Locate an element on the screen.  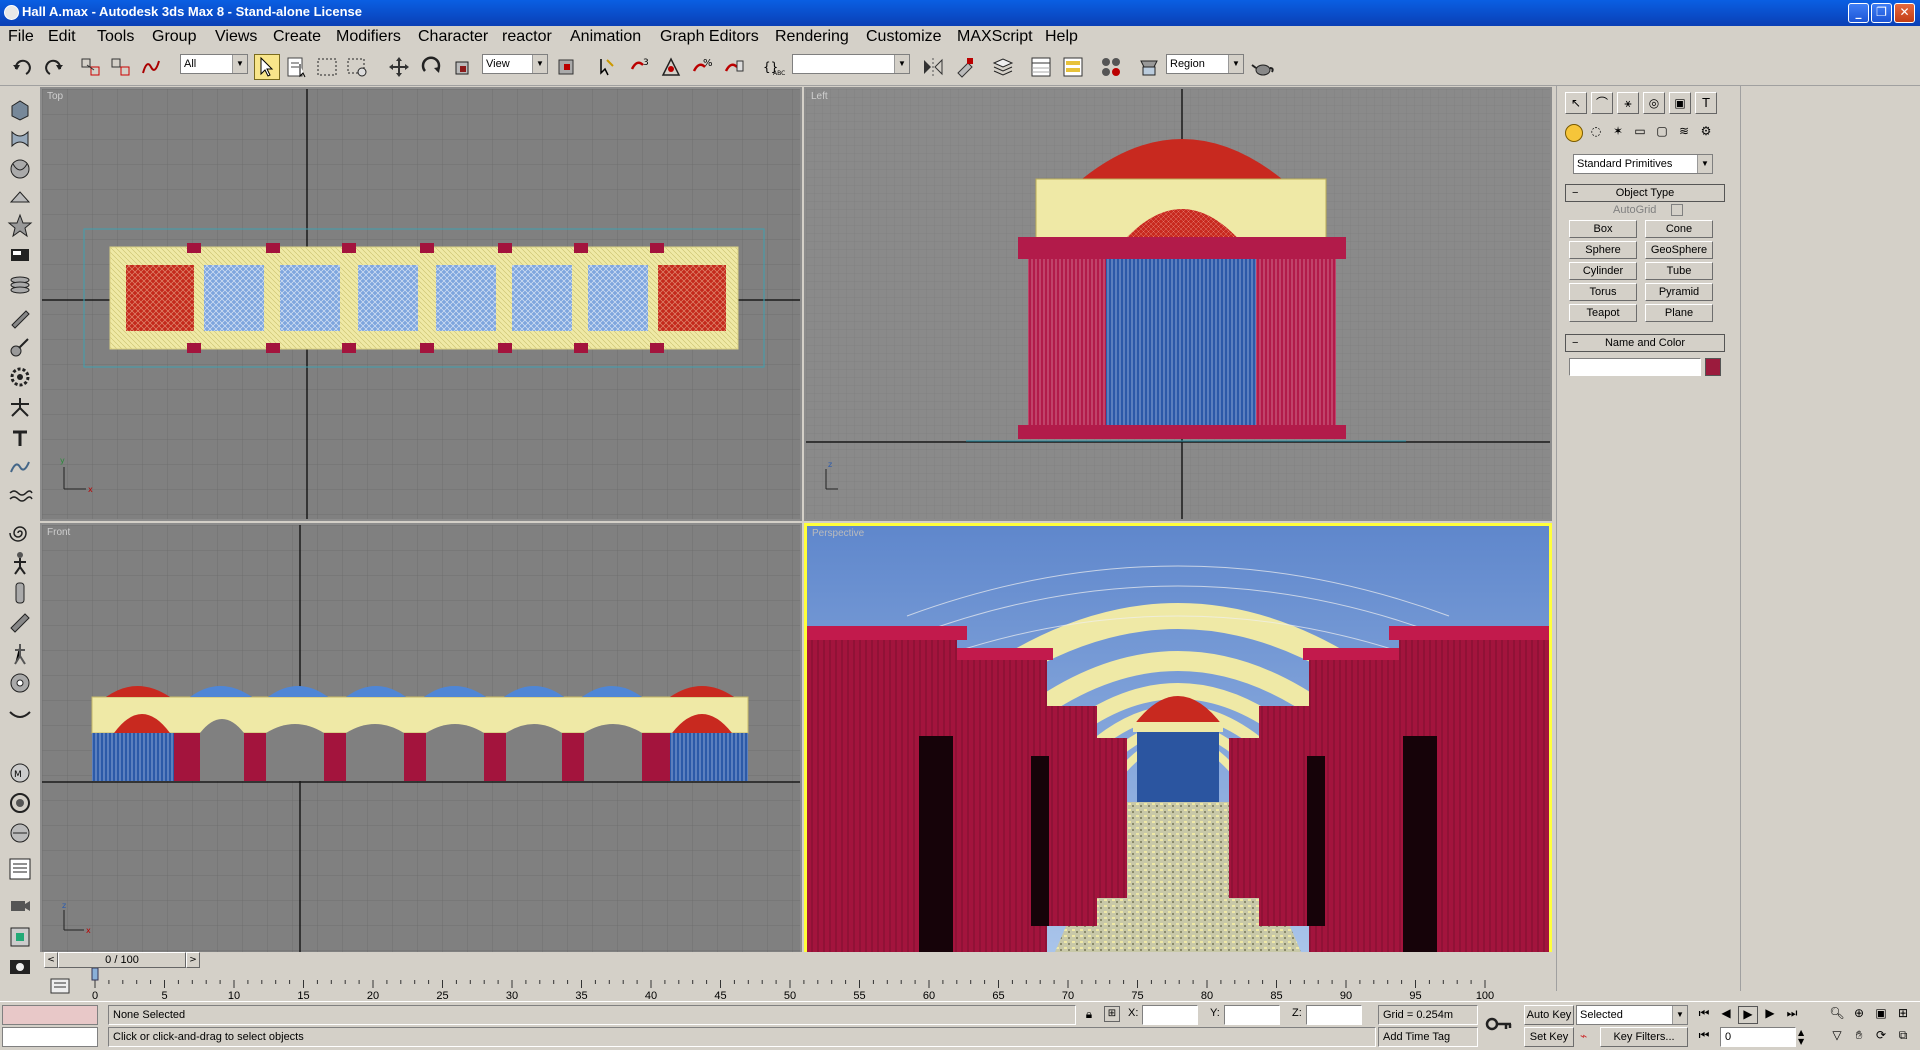
bone-tool-icon is located at coordinates (20, 593).